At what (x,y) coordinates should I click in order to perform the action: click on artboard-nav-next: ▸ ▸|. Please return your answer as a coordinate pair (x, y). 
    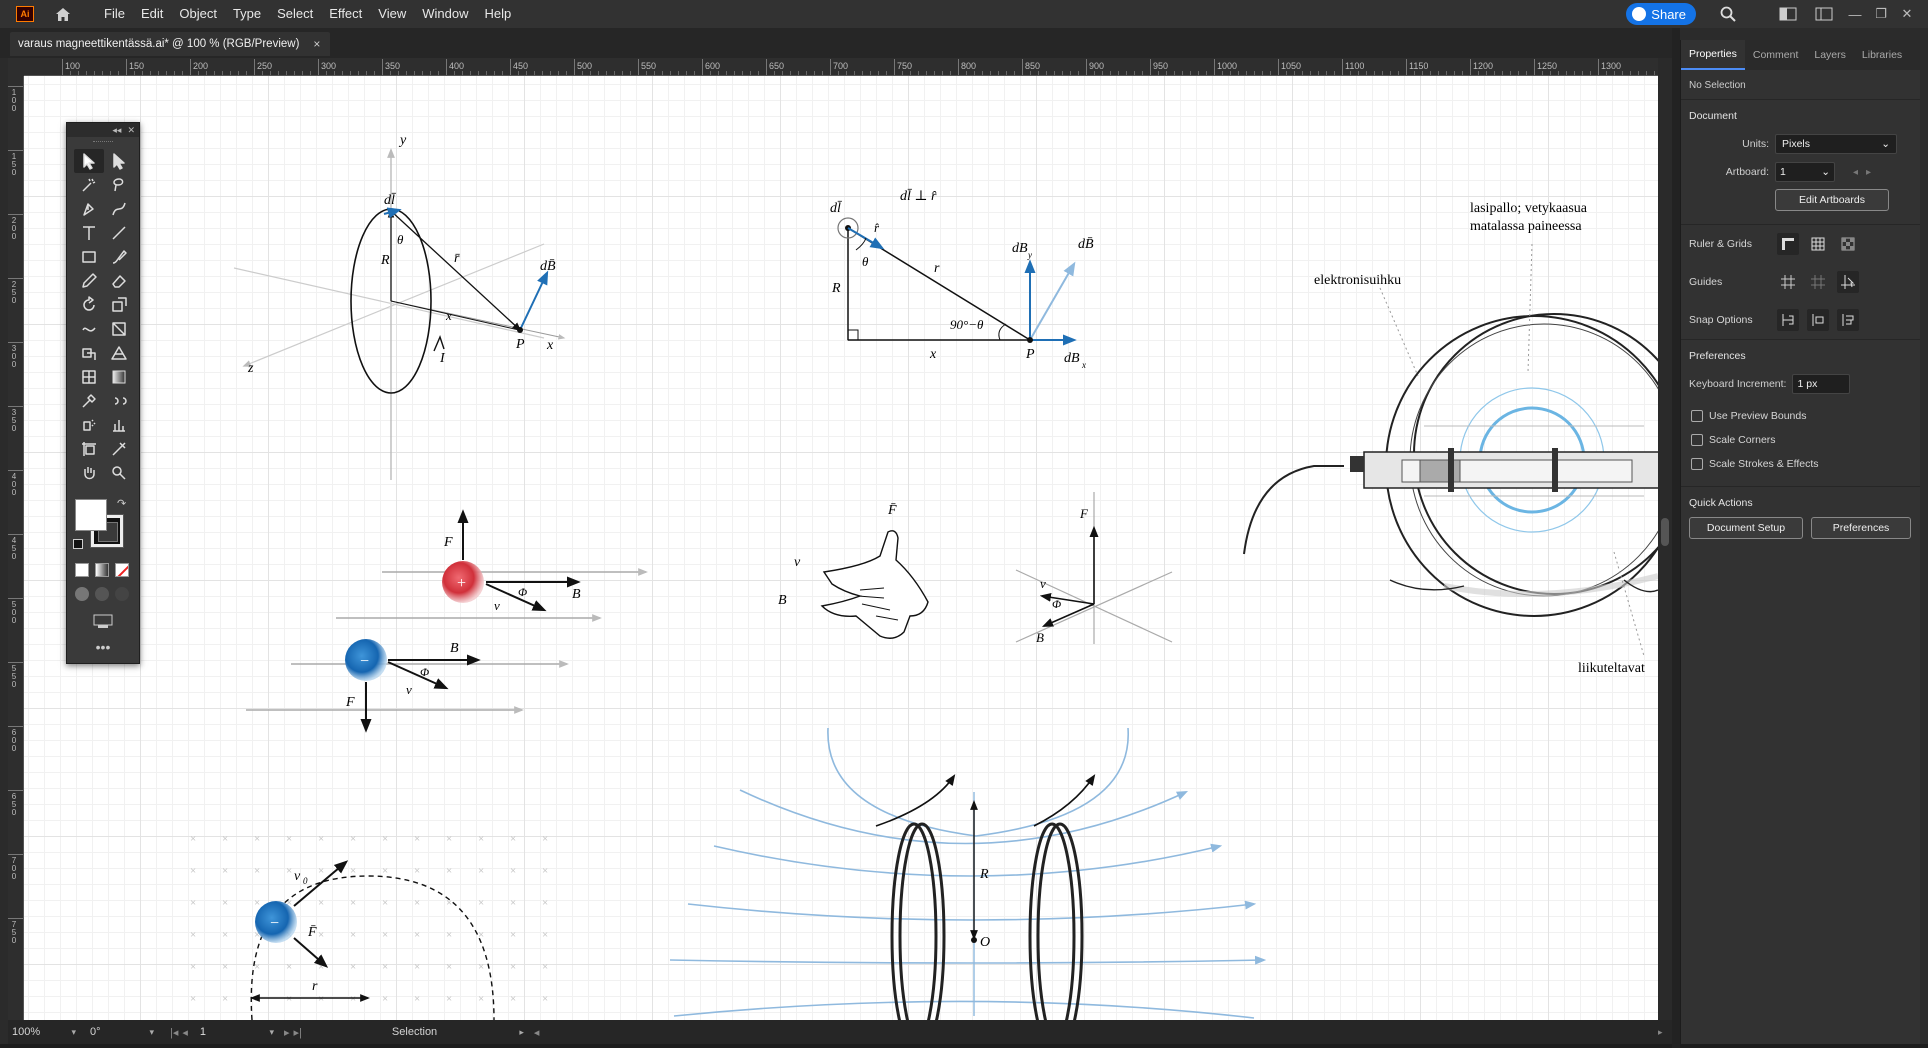
    Looking at the image, I should click on (293, 1032).